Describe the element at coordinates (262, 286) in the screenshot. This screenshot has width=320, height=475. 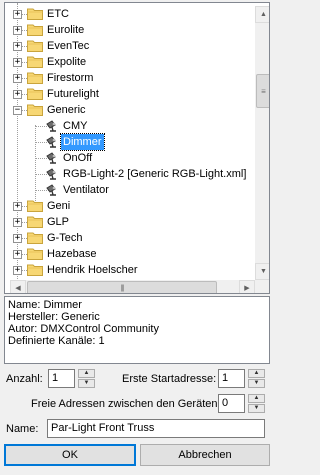
I see `scrollbar-corner` at that location.